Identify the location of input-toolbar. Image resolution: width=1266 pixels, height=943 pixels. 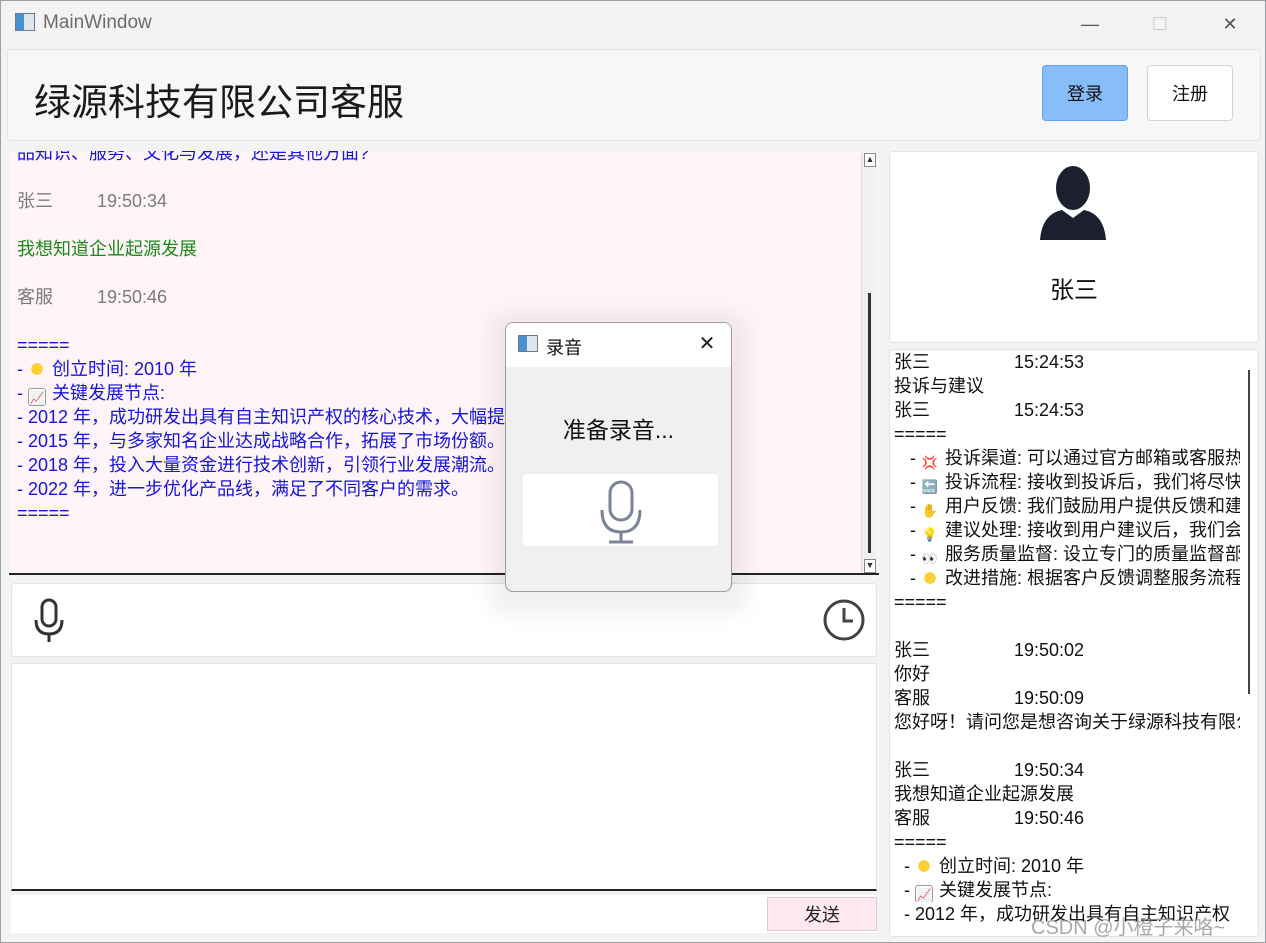
(444, 620).